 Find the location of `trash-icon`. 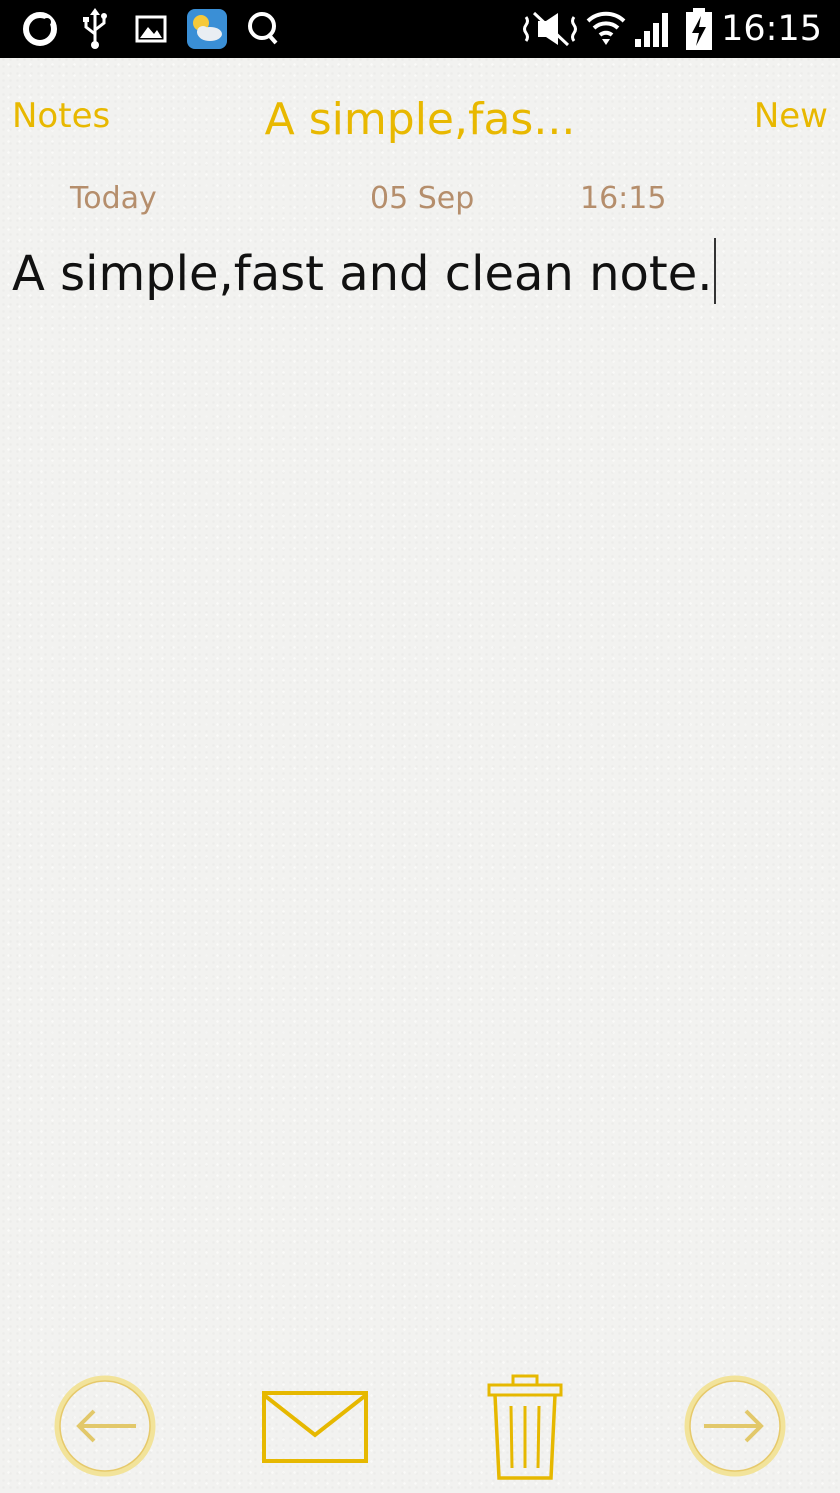

trash-icon is located at coordinates (525, 1429).